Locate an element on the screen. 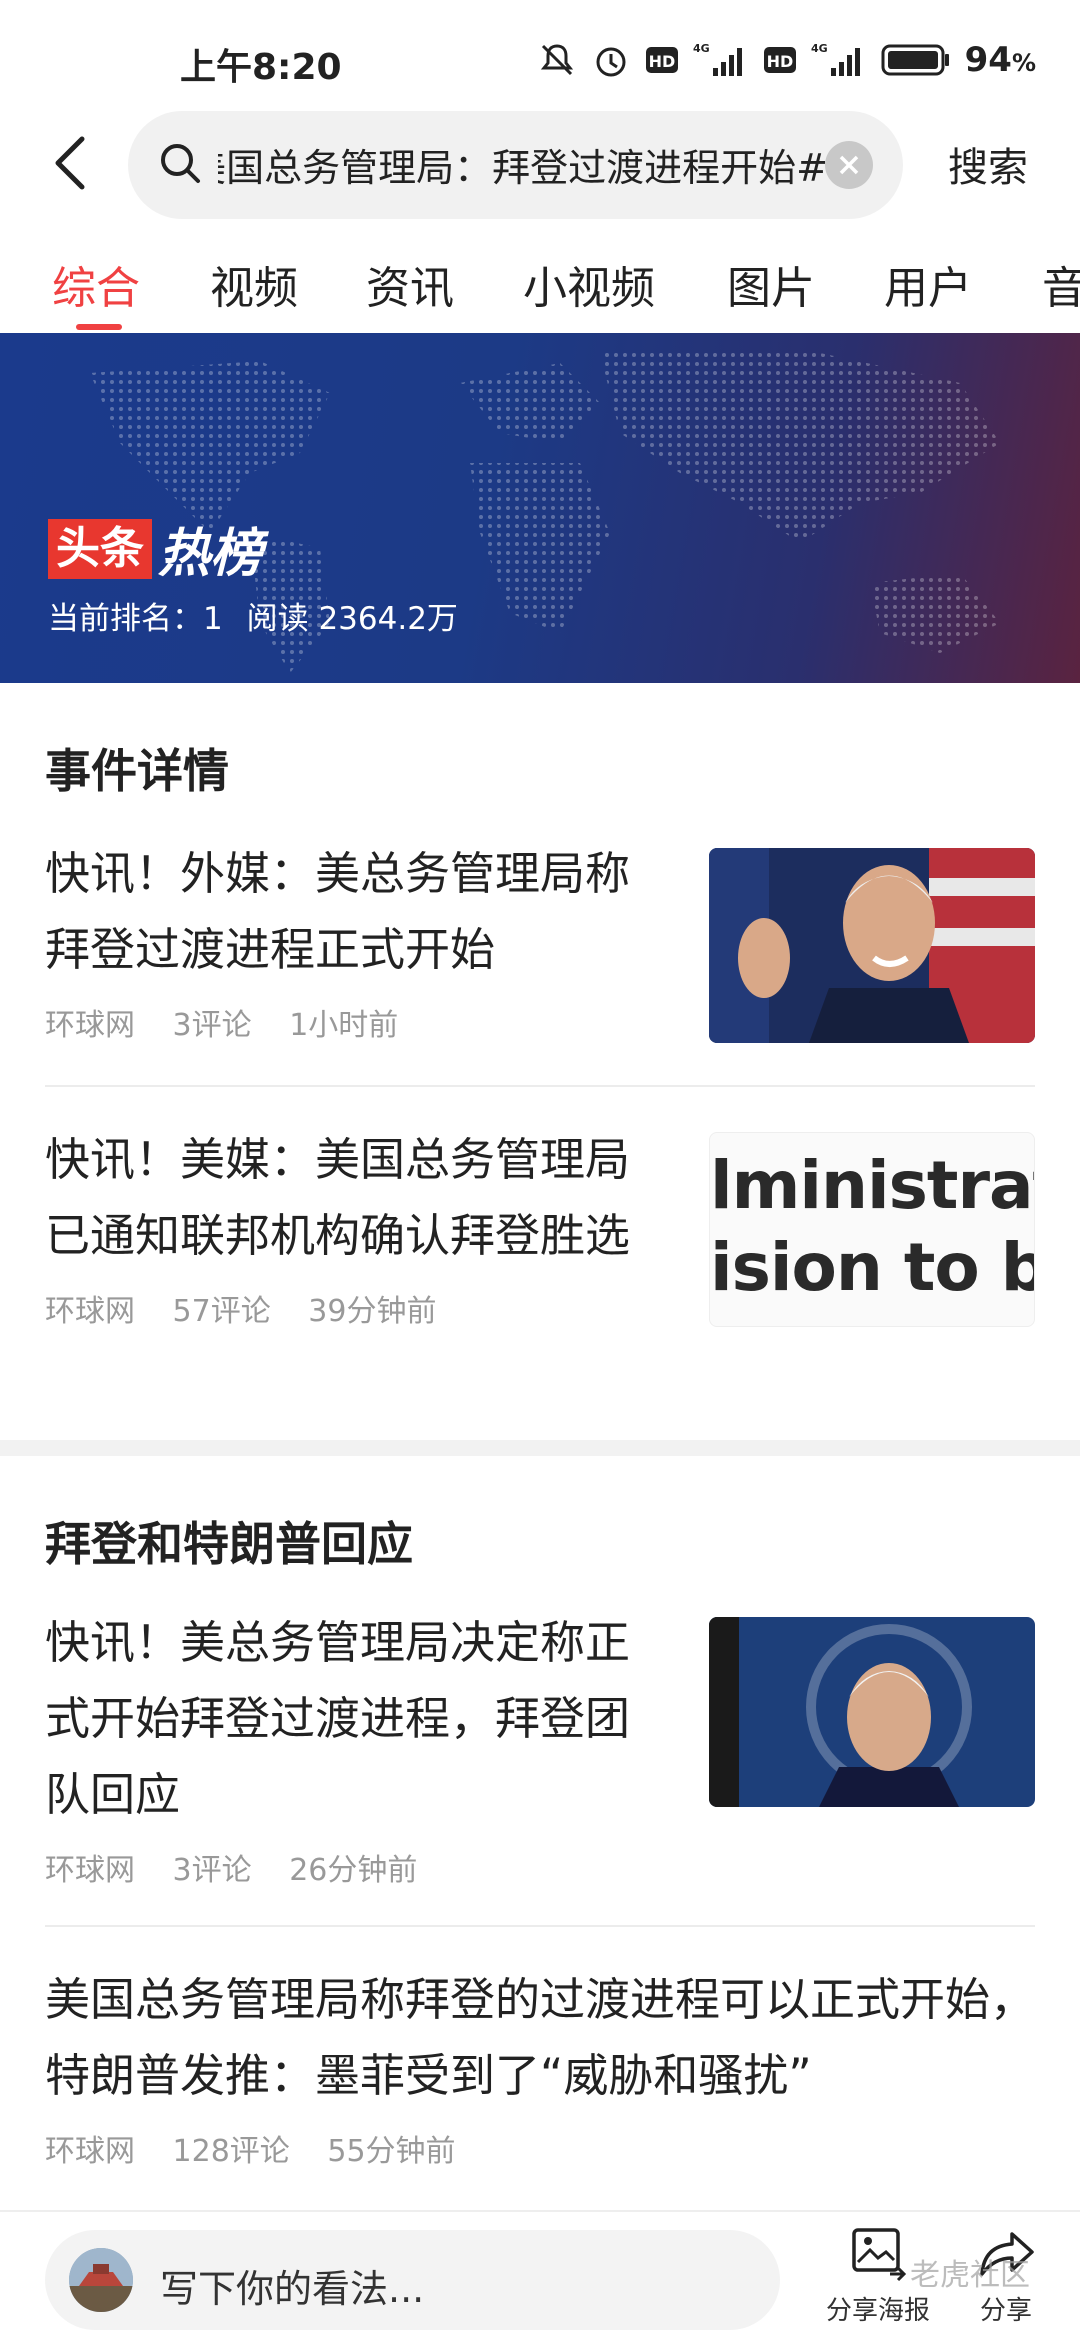 This screenshot has width=1080, height=2340. clear-search-button is located at coordinates (849, 165).